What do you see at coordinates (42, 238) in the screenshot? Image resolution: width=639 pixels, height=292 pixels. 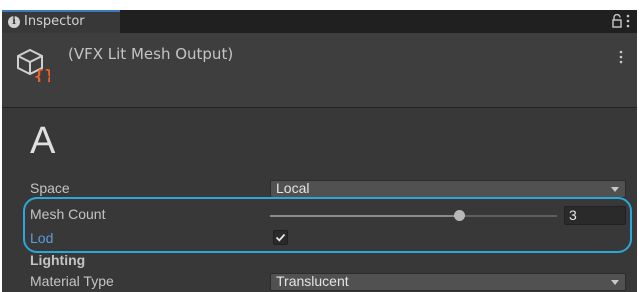 I see `lod-label: Lod` at bounding box center [42, 238].